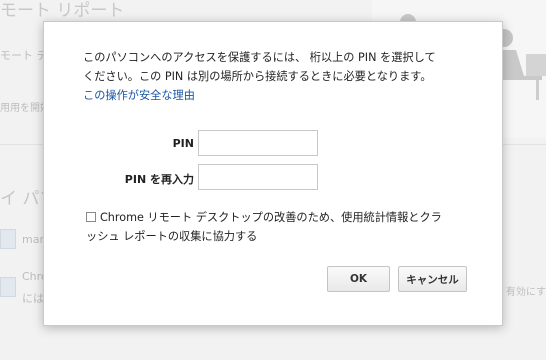  What do you see at coordinates (271, 217) in the screenshot?
I see `consent-text: Chrome リモート デスクトップの改善のため、使用統計情報とクラ` at bounding box center [271, 217].